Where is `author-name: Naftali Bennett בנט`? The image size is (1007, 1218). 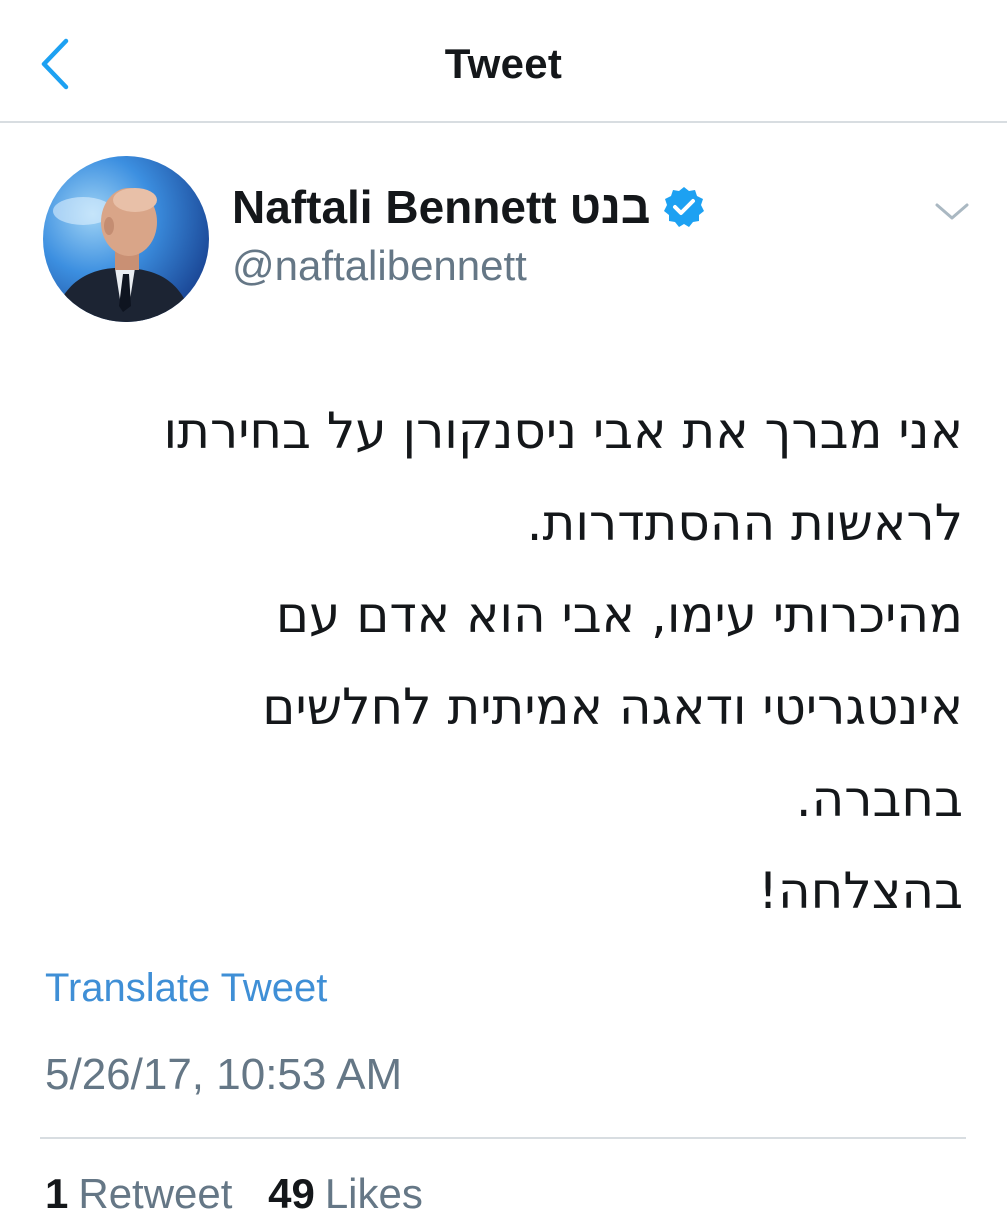
author-name: Naftali Bennett בנט is located at coordinates (469, 207).